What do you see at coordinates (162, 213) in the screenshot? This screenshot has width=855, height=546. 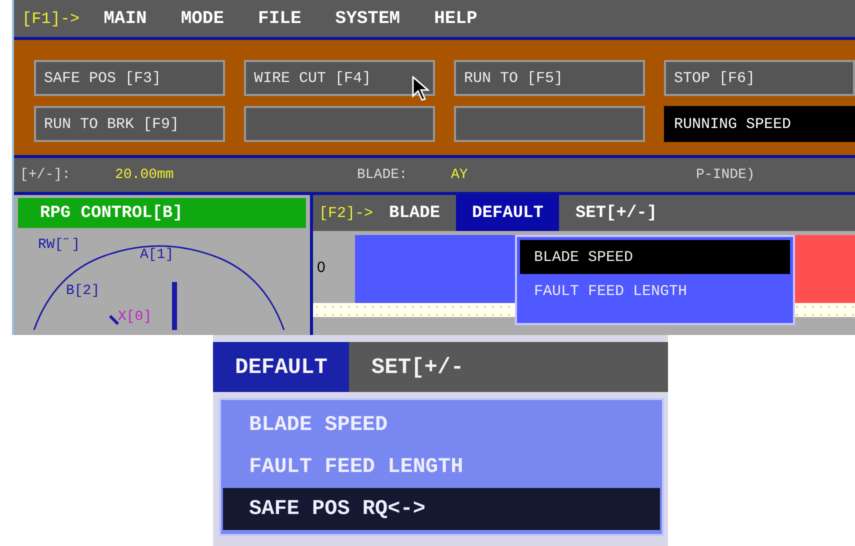 I see `rpg-title: RPG CONTROL[B]` at bounding box center [162, 213].